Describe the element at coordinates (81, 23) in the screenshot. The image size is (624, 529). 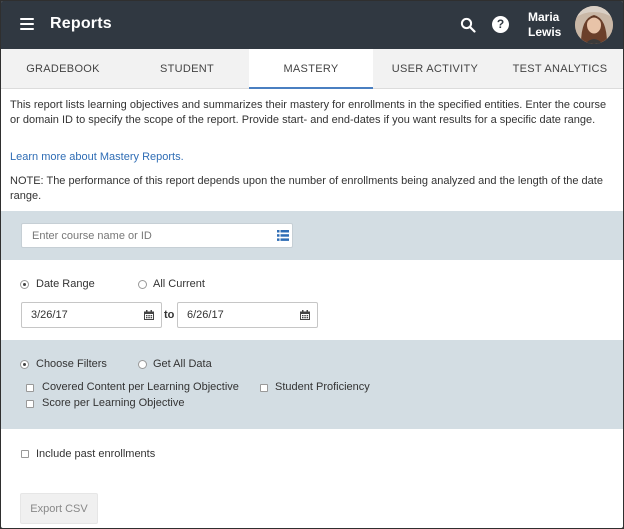
I see `page-title: Reports` at that location.